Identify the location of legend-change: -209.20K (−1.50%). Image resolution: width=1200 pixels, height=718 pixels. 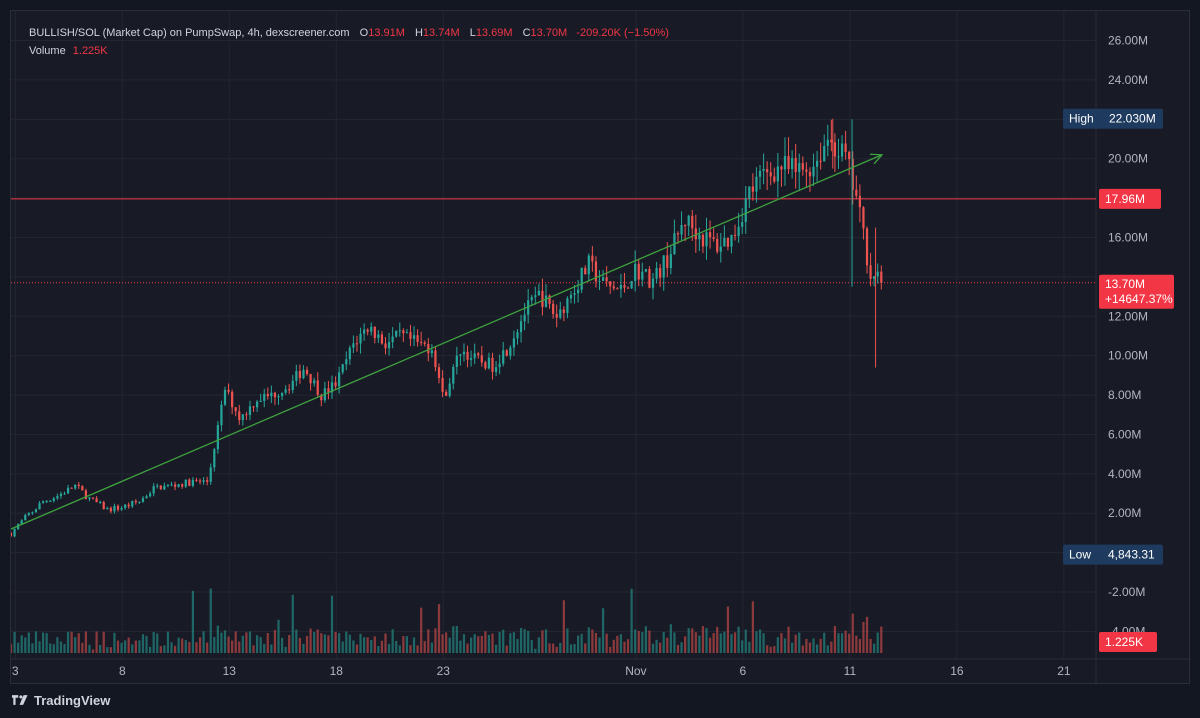
(622, 33).